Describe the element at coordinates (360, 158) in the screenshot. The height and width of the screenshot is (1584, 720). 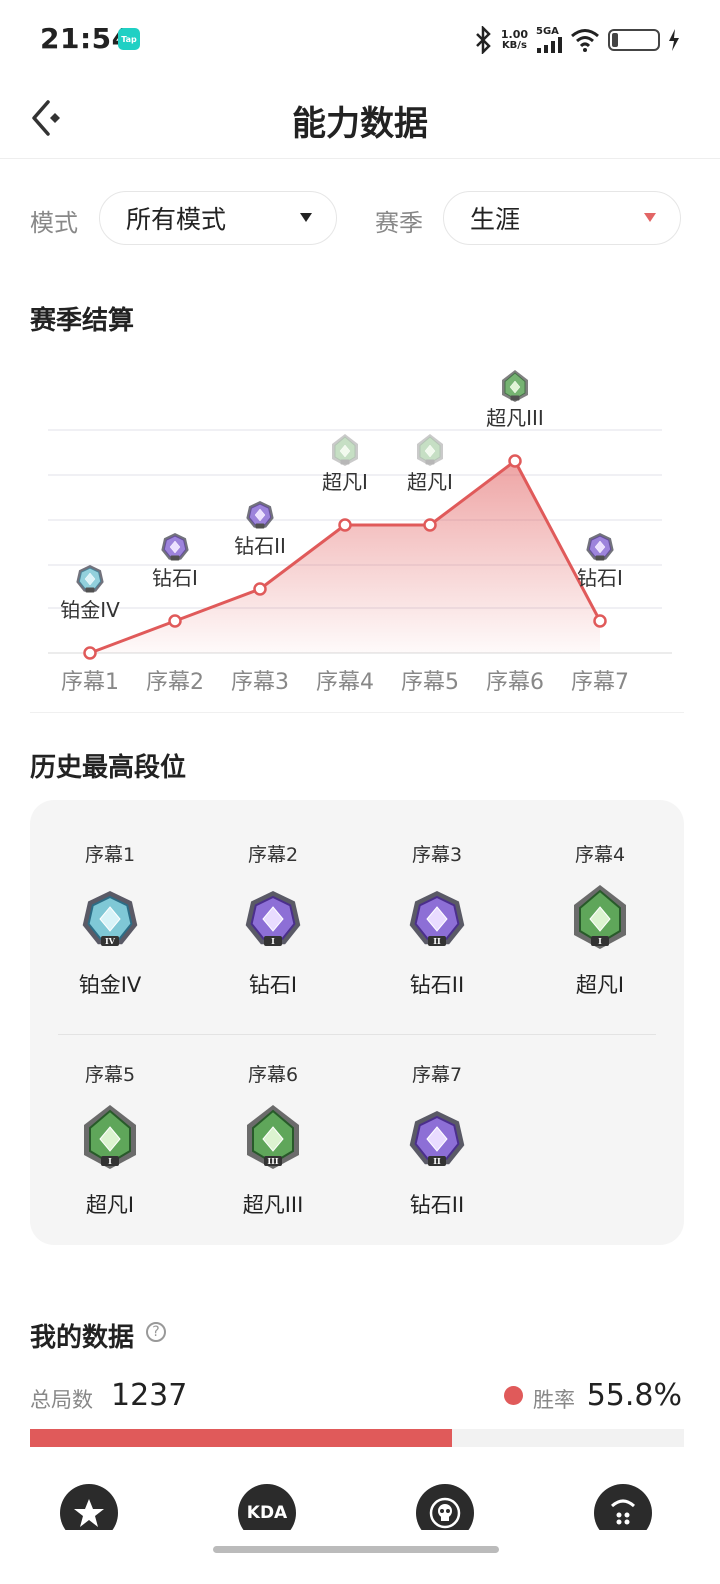
I see `header-divider` at that location.